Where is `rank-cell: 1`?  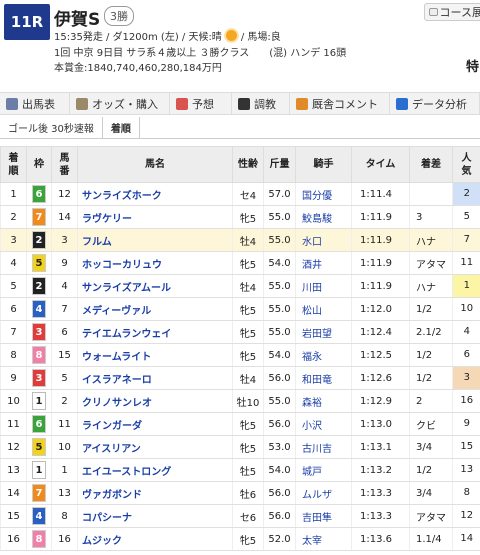
rank-cell: 1 is located at coordinates (13, 194).